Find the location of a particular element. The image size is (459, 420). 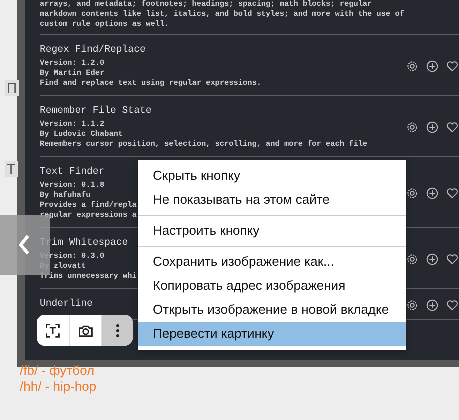

text-scan-icon is located at coordinates (53, 330).